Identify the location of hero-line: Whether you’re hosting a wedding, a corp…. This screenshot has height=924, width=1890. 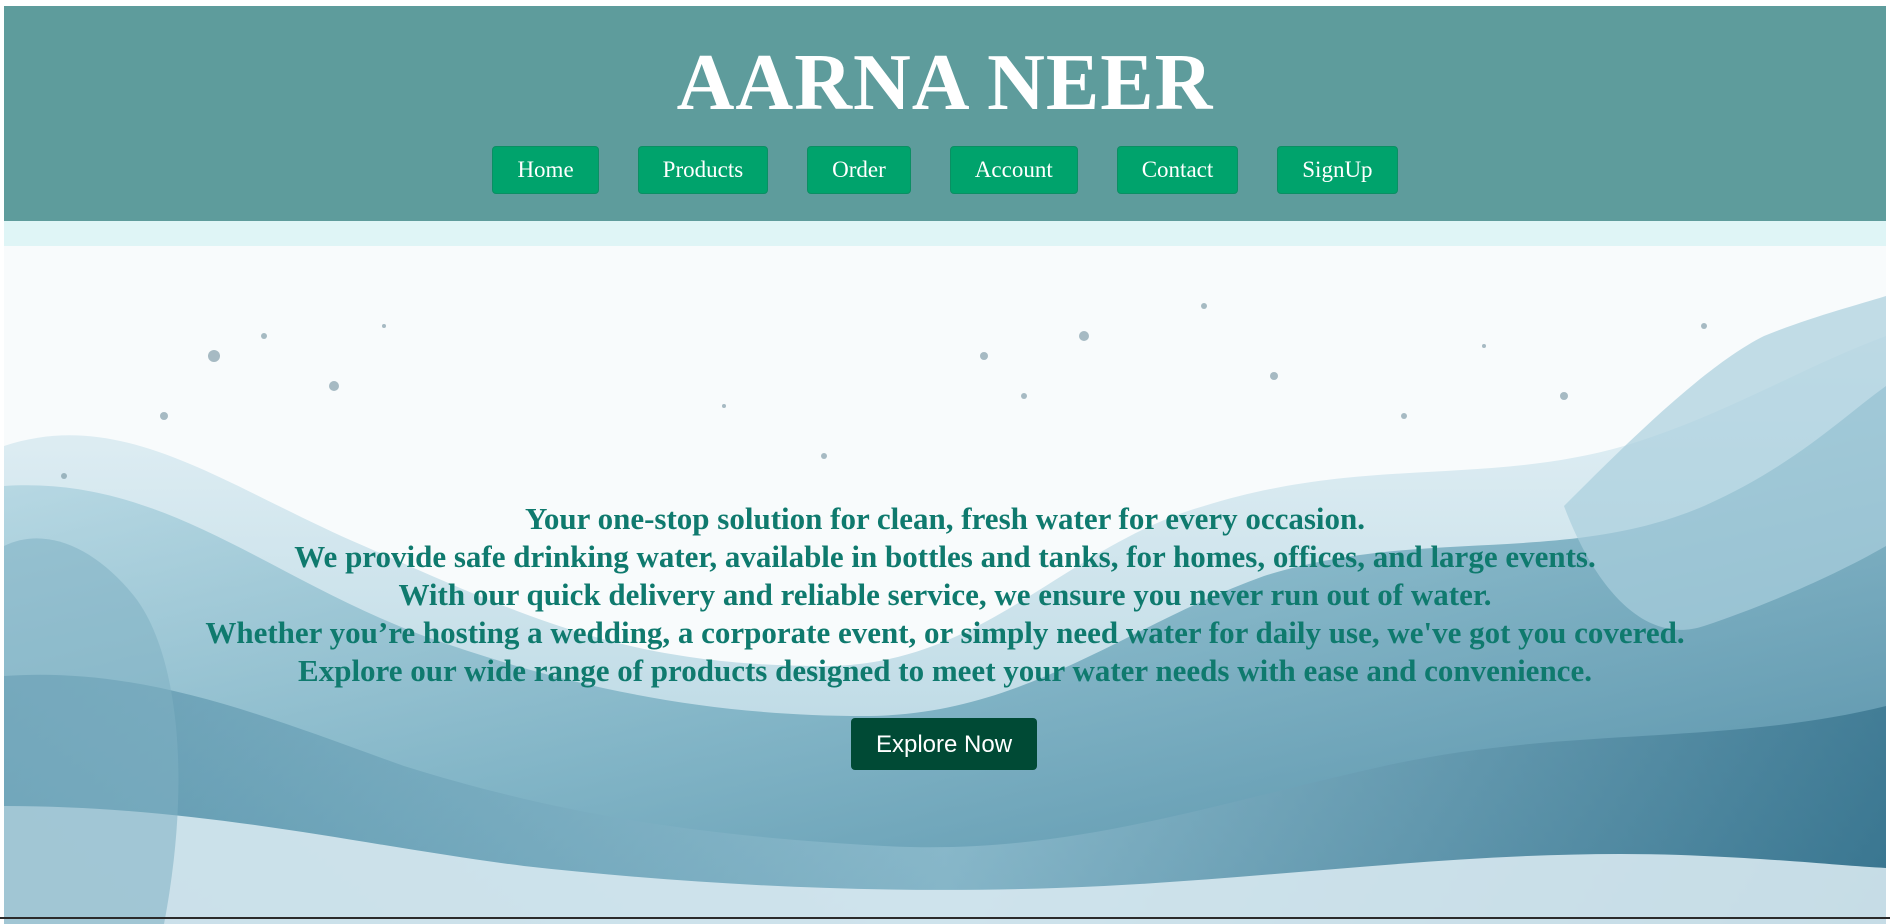
(945, 632).